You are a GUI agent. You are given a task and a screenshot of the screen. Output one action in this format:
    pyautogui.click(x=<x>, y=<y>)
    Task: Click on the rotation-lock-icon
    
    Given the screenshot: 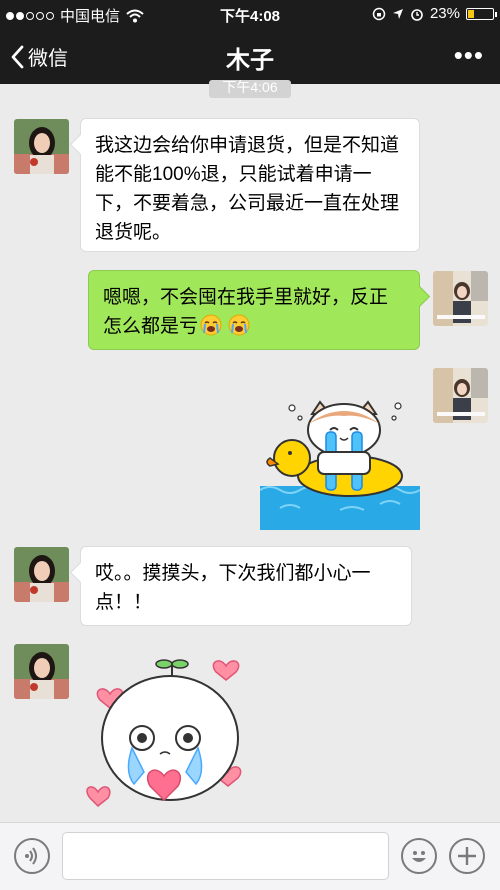 What is the action you would take?
    pyautogui.click(x=379, y=13)
    